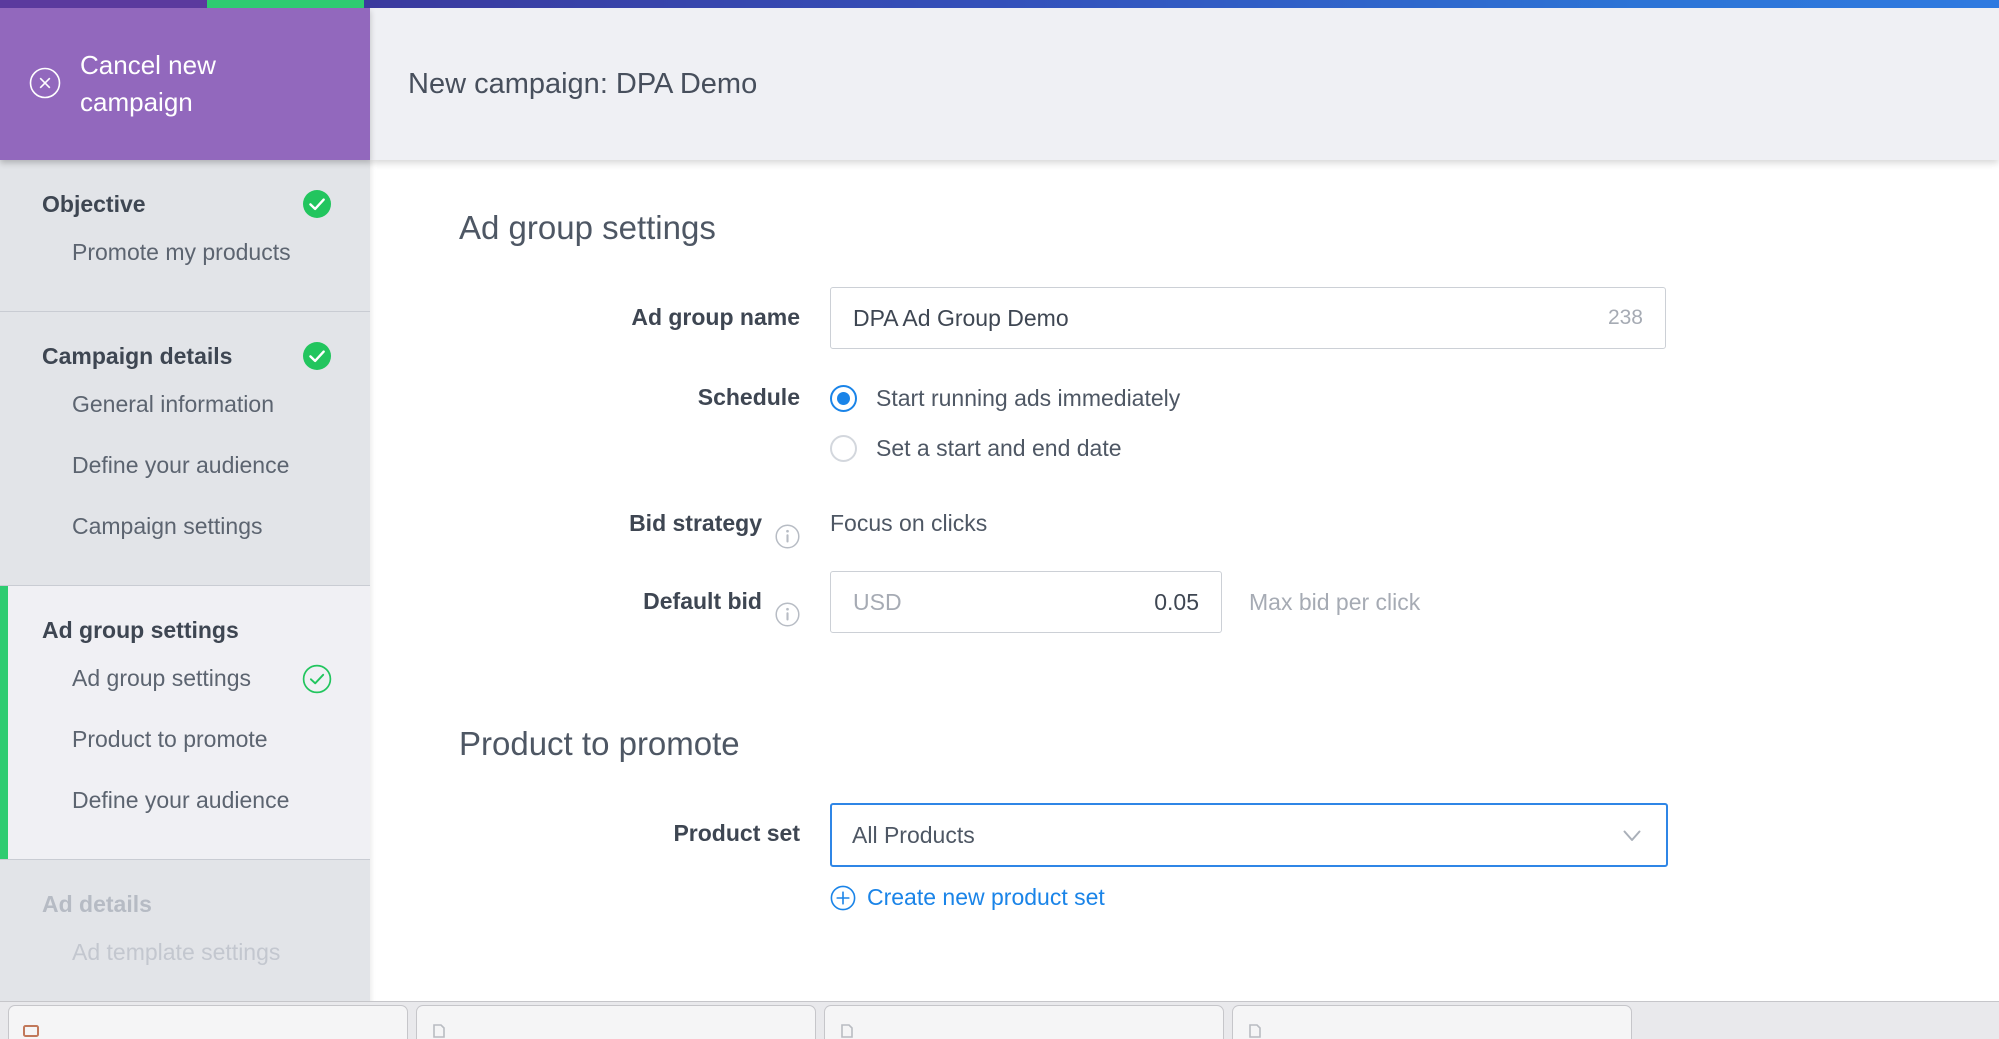 The height and width of the screenshot is (1039, 1999). Describe the element at coordinates (1632, 835) in the screenshot. I see `chevron-down-icon` at that location.